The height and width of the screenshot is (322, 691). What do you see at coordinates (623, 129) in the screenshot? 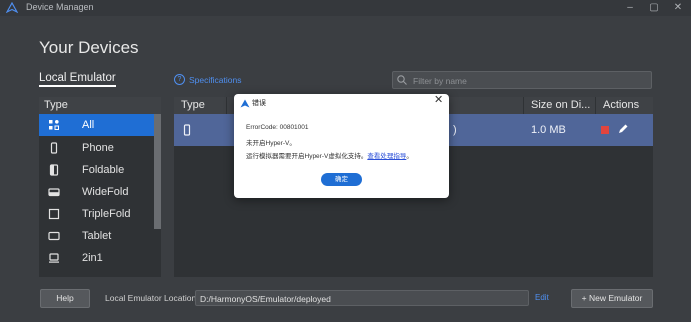
I see `edit-pencil-icon` at bounding box center [623, 129].